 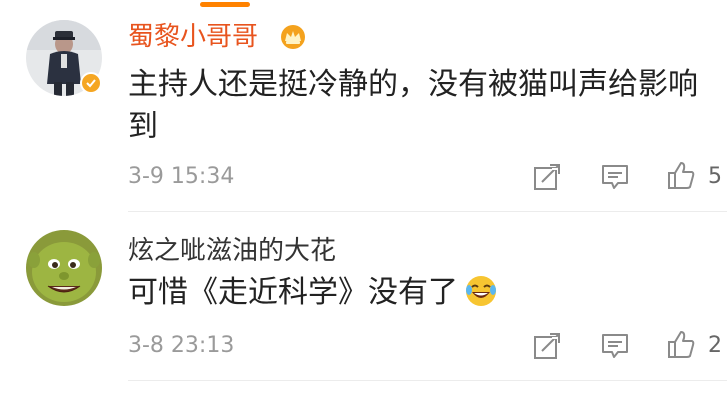 I want to click on verified-badge-icon, so click(x=91, y=83).